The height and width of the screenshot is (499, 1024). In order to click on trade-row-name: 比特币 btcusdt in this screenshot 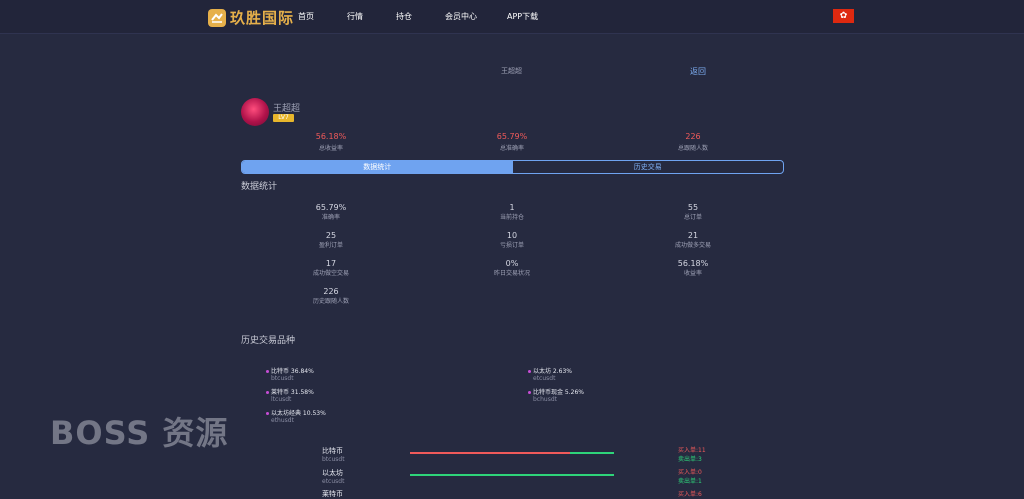, I will do `click(333, 454)`.